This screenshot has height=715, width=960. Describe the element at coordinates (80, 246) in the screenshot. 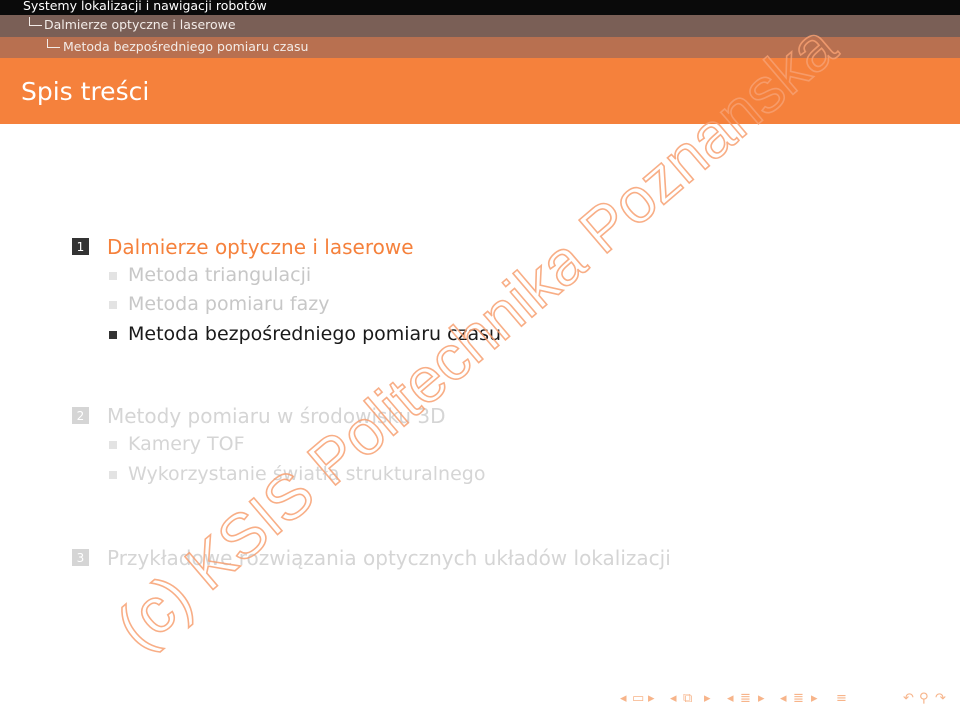

I see `section-number-badge: 1` at that location.